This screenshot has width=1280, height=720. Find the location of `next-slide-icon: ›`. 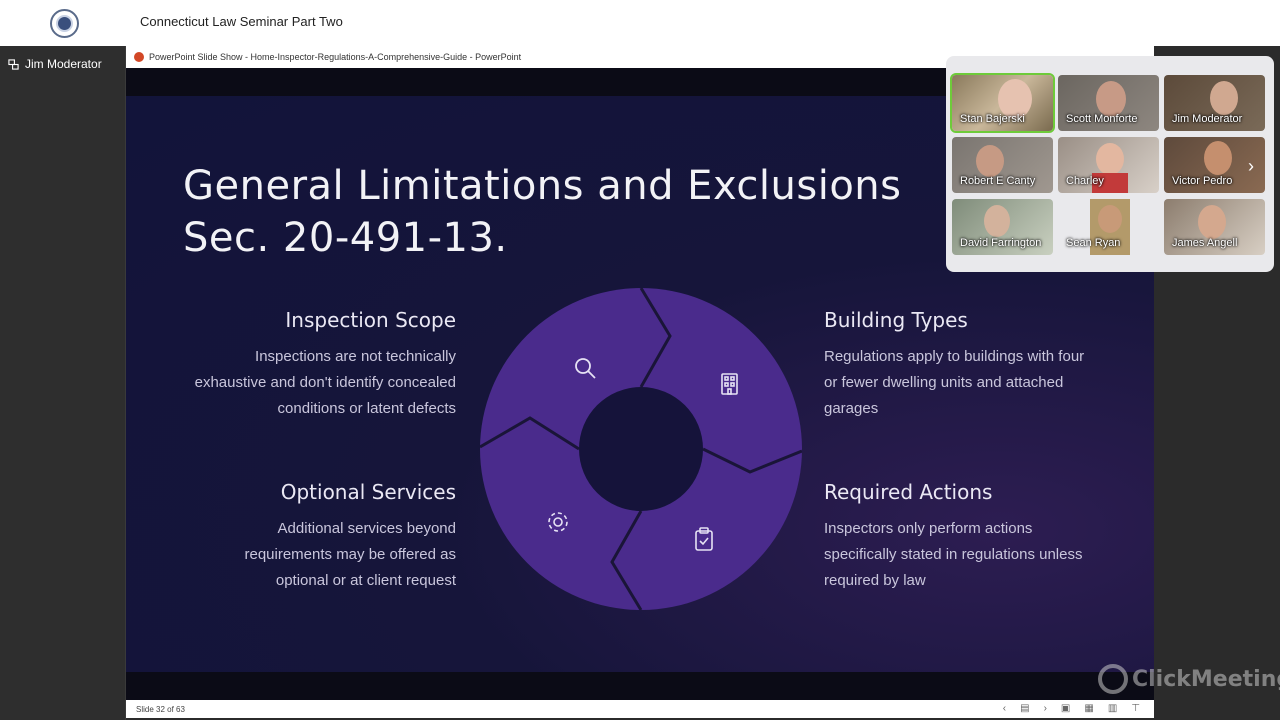

next-slide-icon: › is located at coordinates (1045, 708).